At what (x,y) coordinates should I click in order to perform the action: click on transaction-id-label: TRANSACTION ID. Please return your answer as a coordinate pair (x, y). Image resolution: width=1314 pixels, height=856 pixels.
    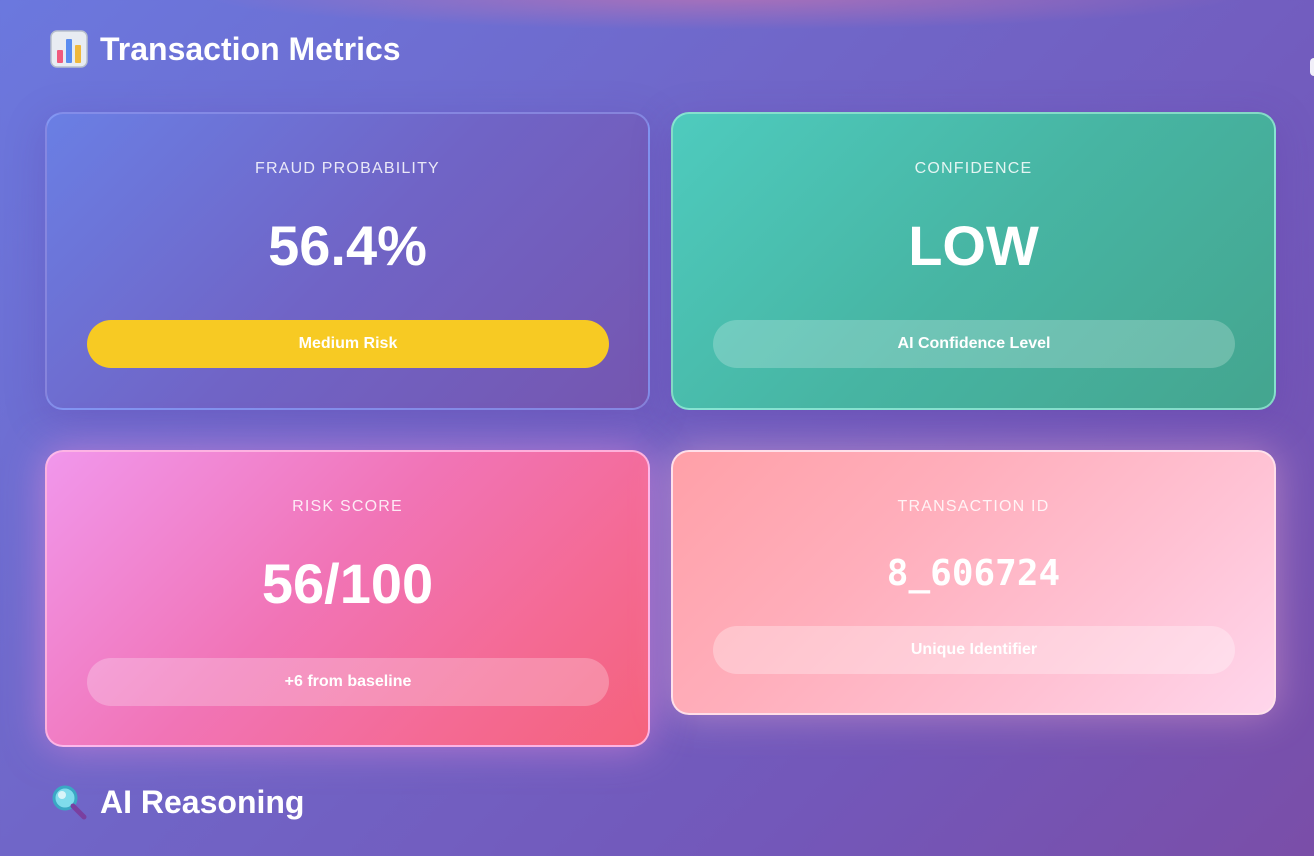
    Looking at the image, I should click on (973, 506).